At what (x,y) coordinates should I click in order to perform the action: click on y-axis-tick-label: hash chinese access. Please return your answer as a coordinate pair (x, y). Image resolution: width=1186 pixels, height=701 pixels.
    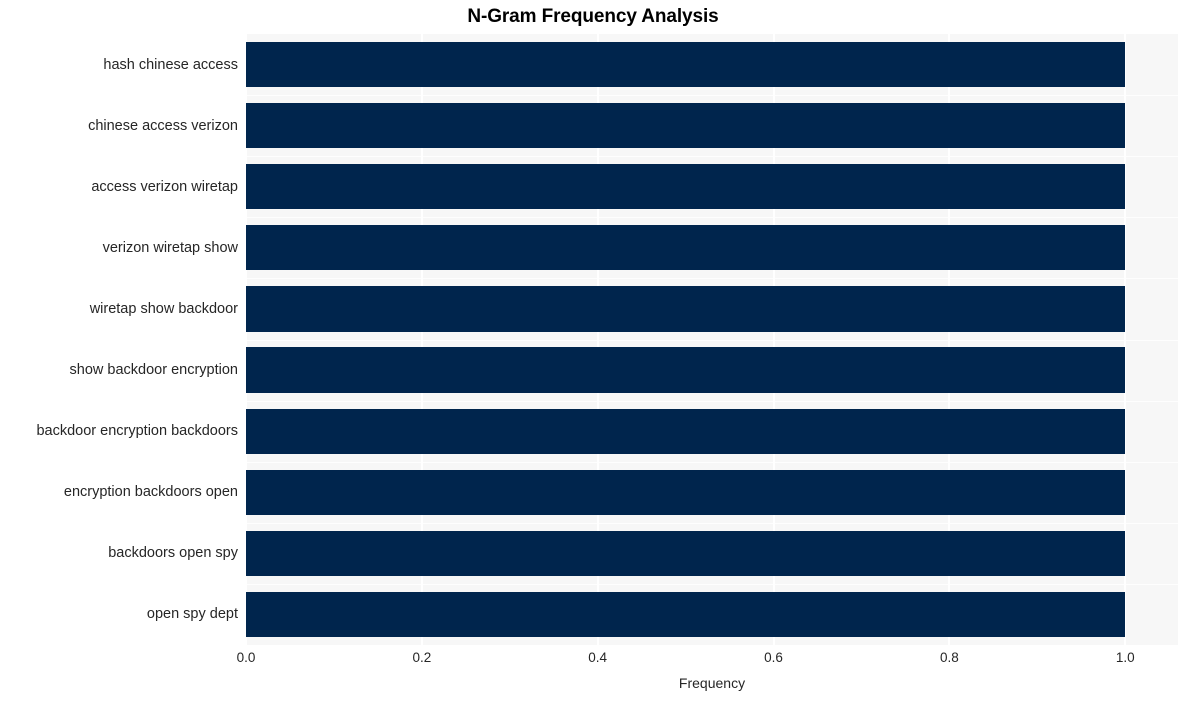
    Looking at the image, I should click on (170, 64).